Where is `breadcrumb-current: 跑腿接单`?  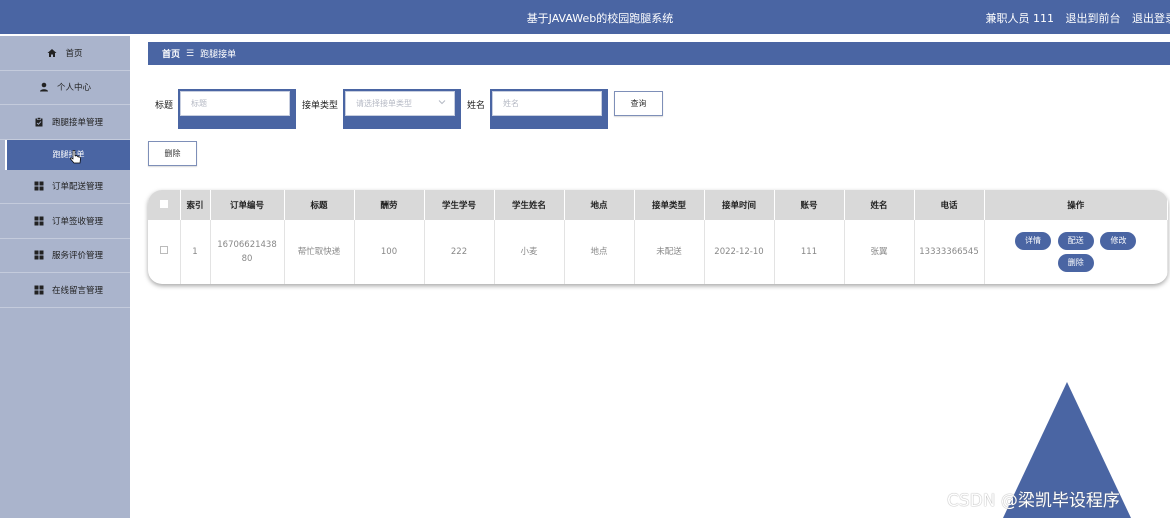
breadcrumb-current: 跑腿接单 is located at coordinates (218, 55).